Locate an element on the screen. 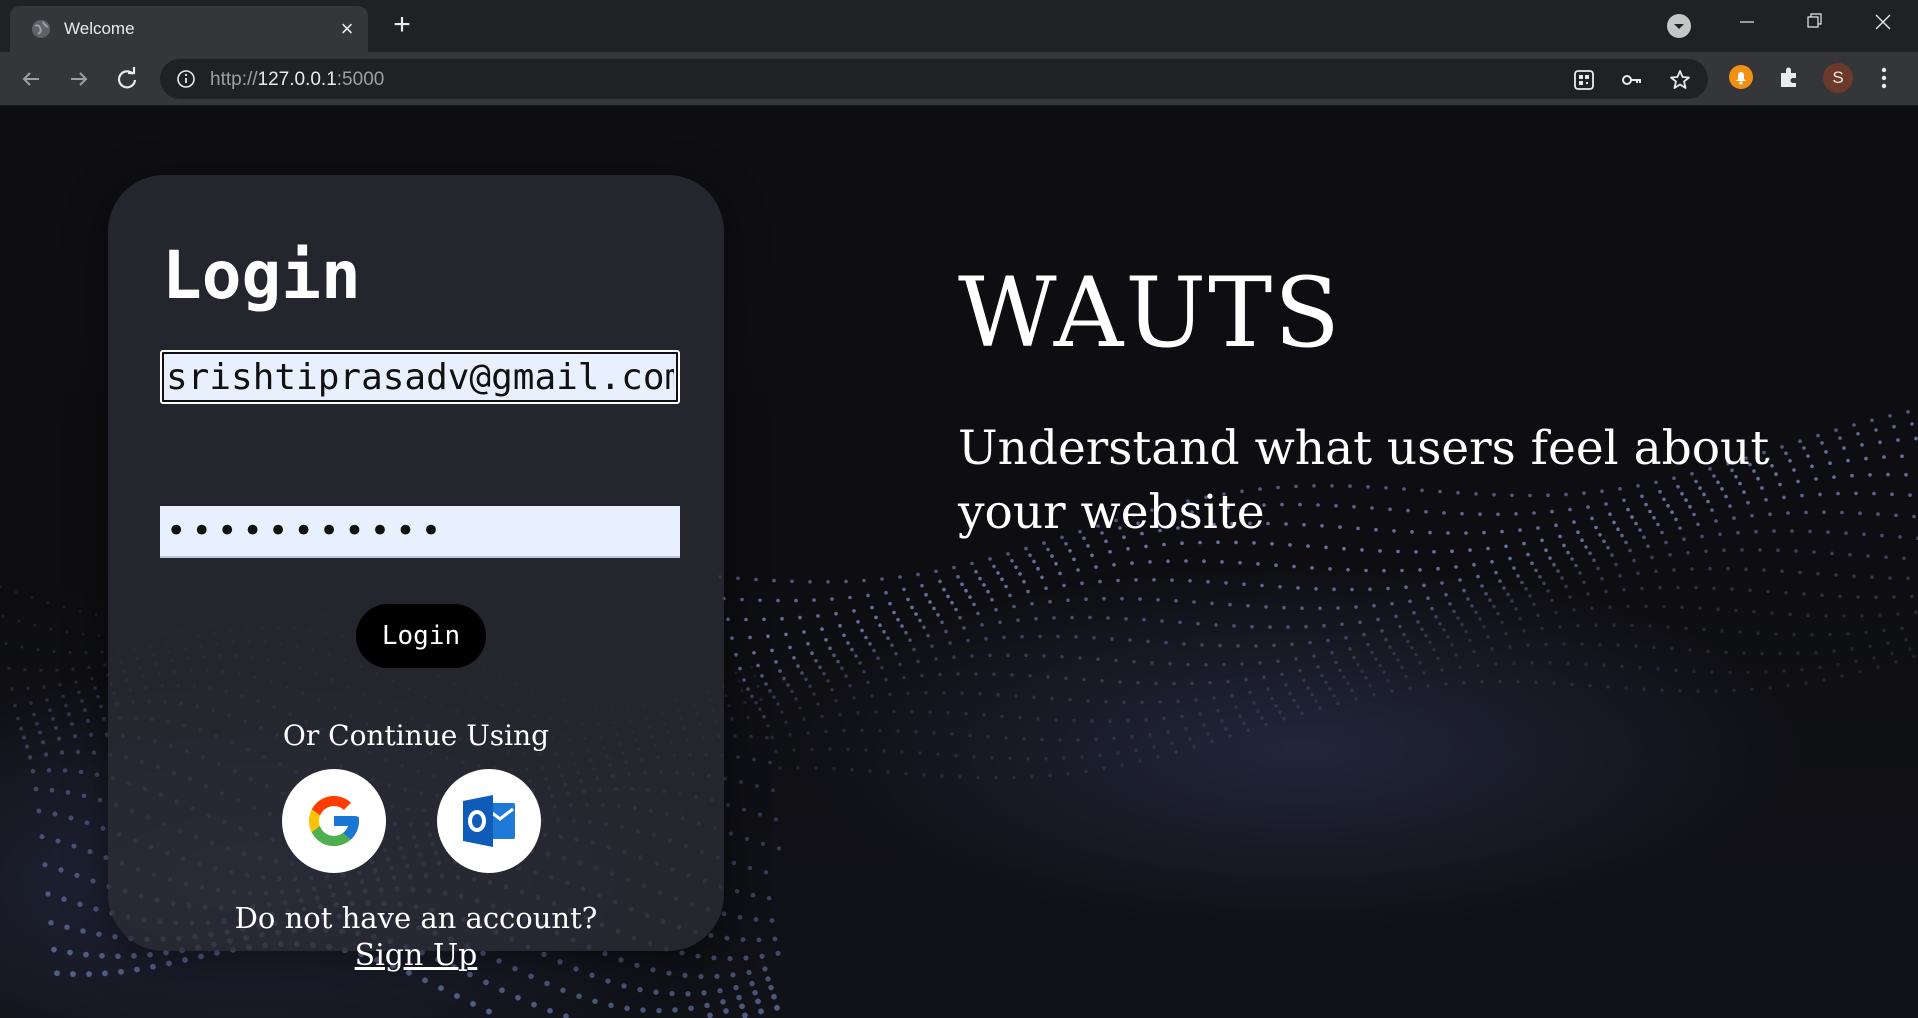  plus-icon: + is located at coordinates (402, 25).